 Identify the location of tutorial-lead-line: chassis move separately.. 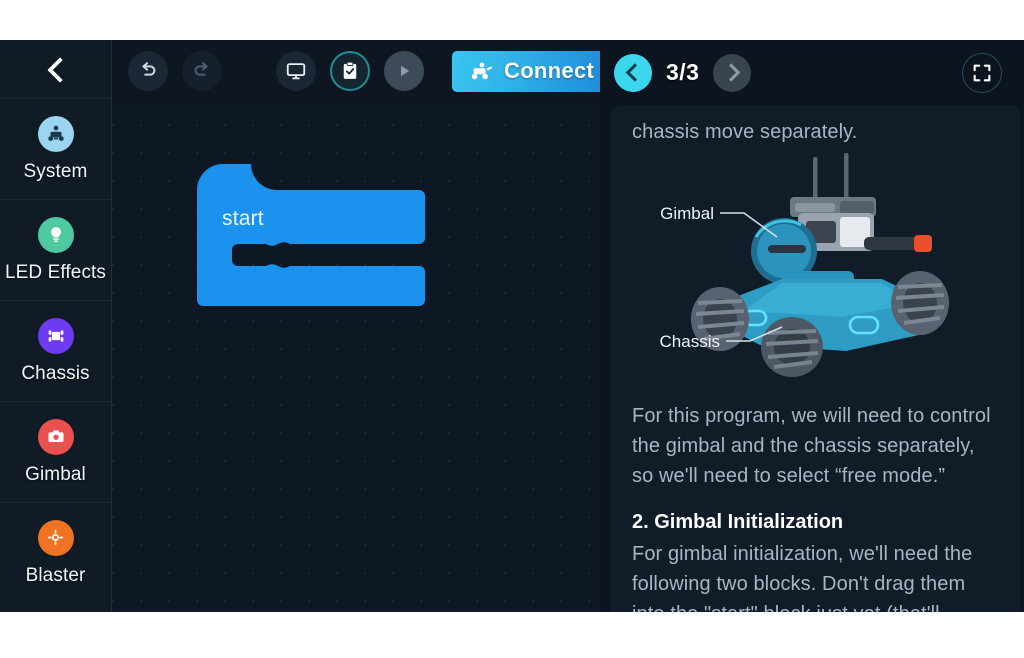
(745, 132).